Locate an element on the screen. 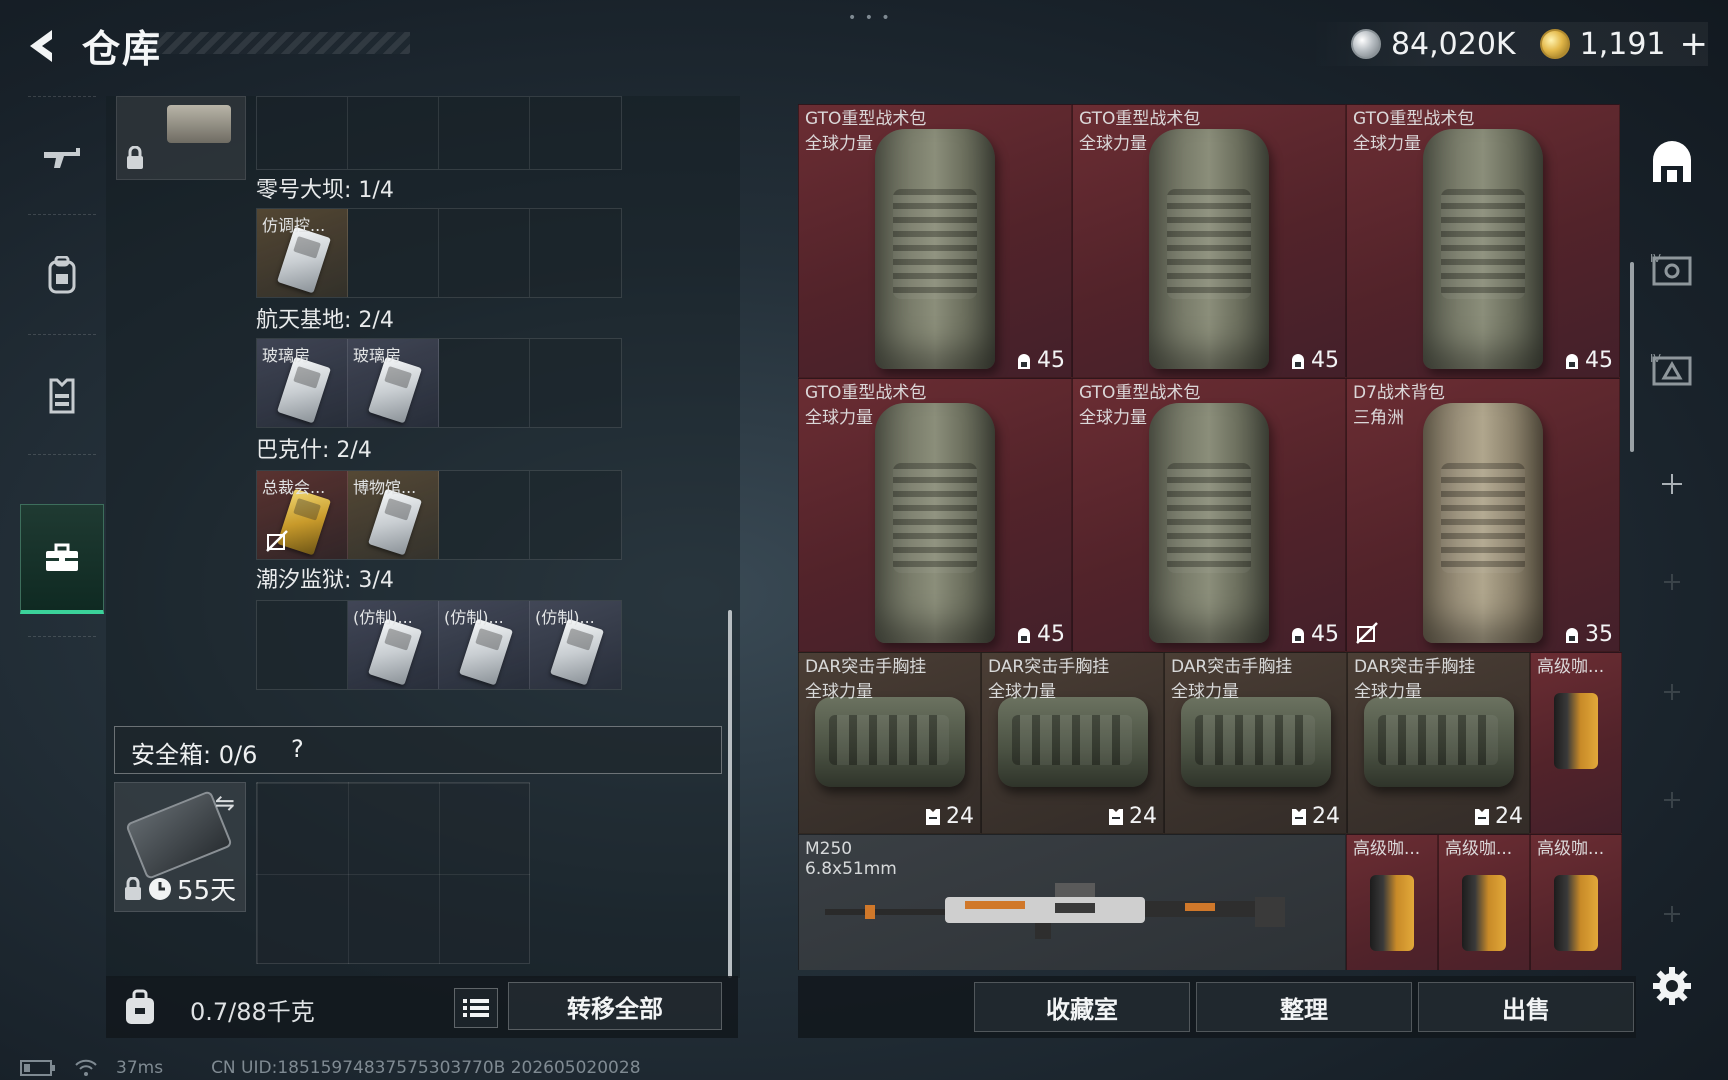 This screenshot has height=1080, width=1728. safebox-slots is located at coordinates (393, 873).